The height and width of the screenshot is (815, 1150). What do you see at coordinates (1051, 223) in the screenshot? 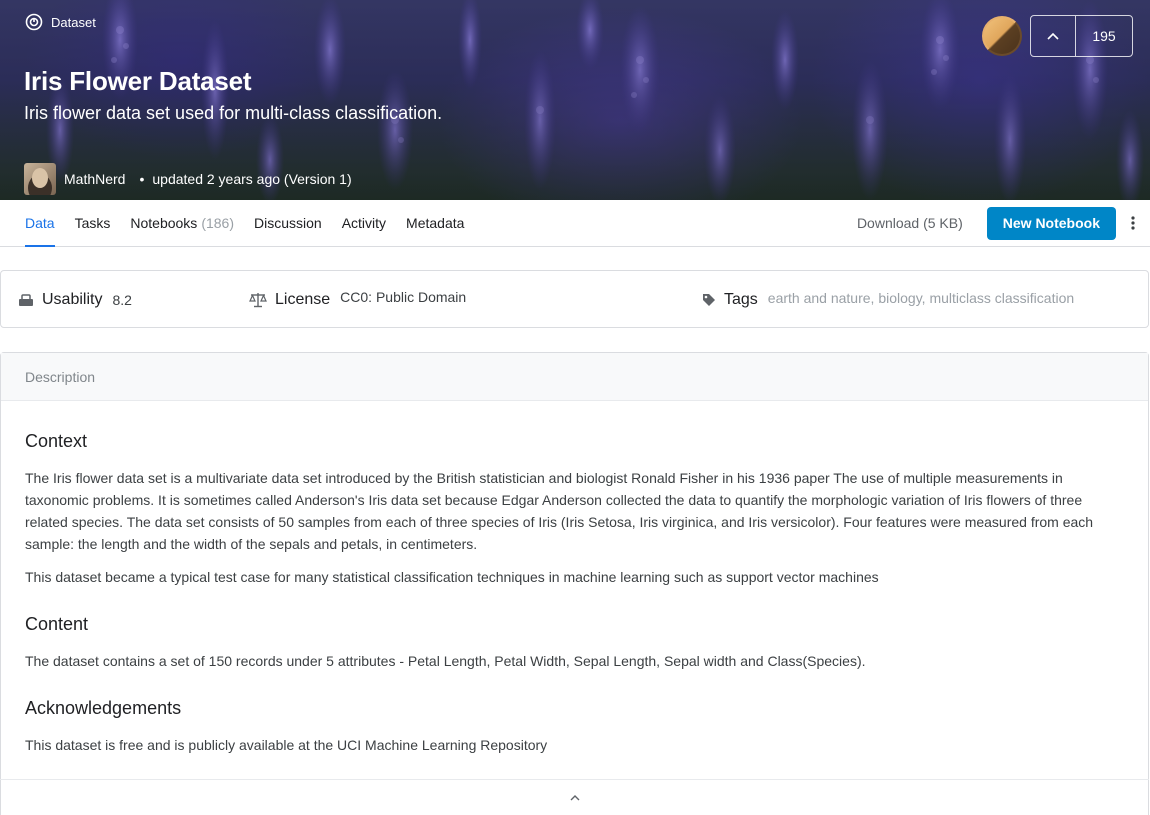
I see `new-notebook-button: New Notebook` at bounding box center [1051, 223].